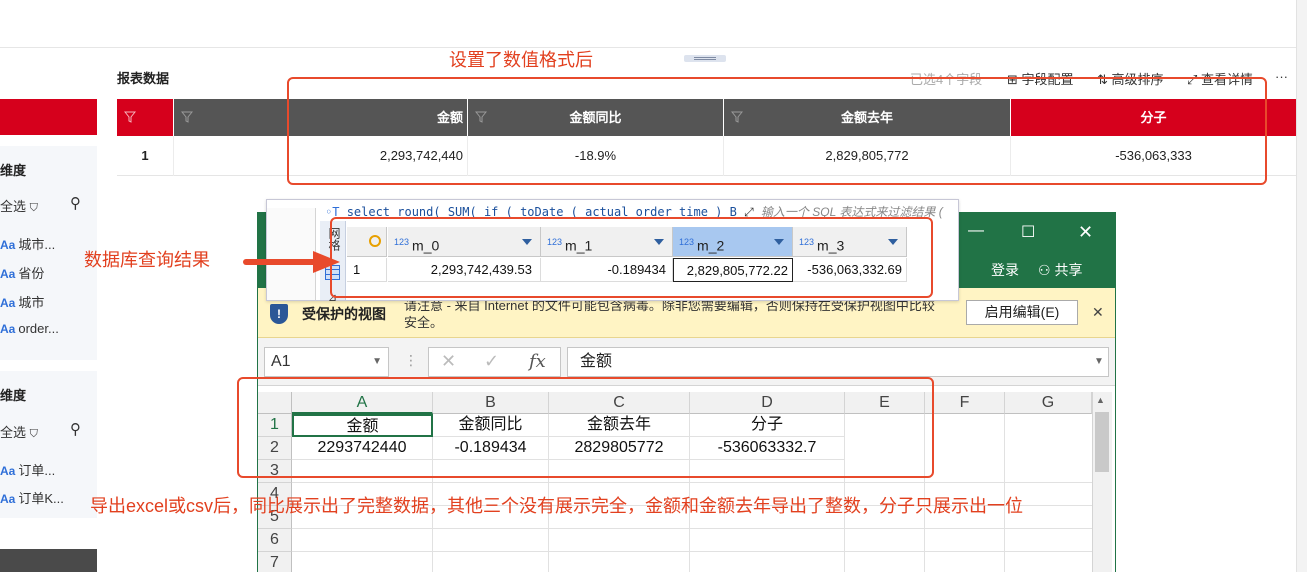  Describe the element at coordinates (48, 560) in the screenshot. I see `sidebar-footer` at that location.